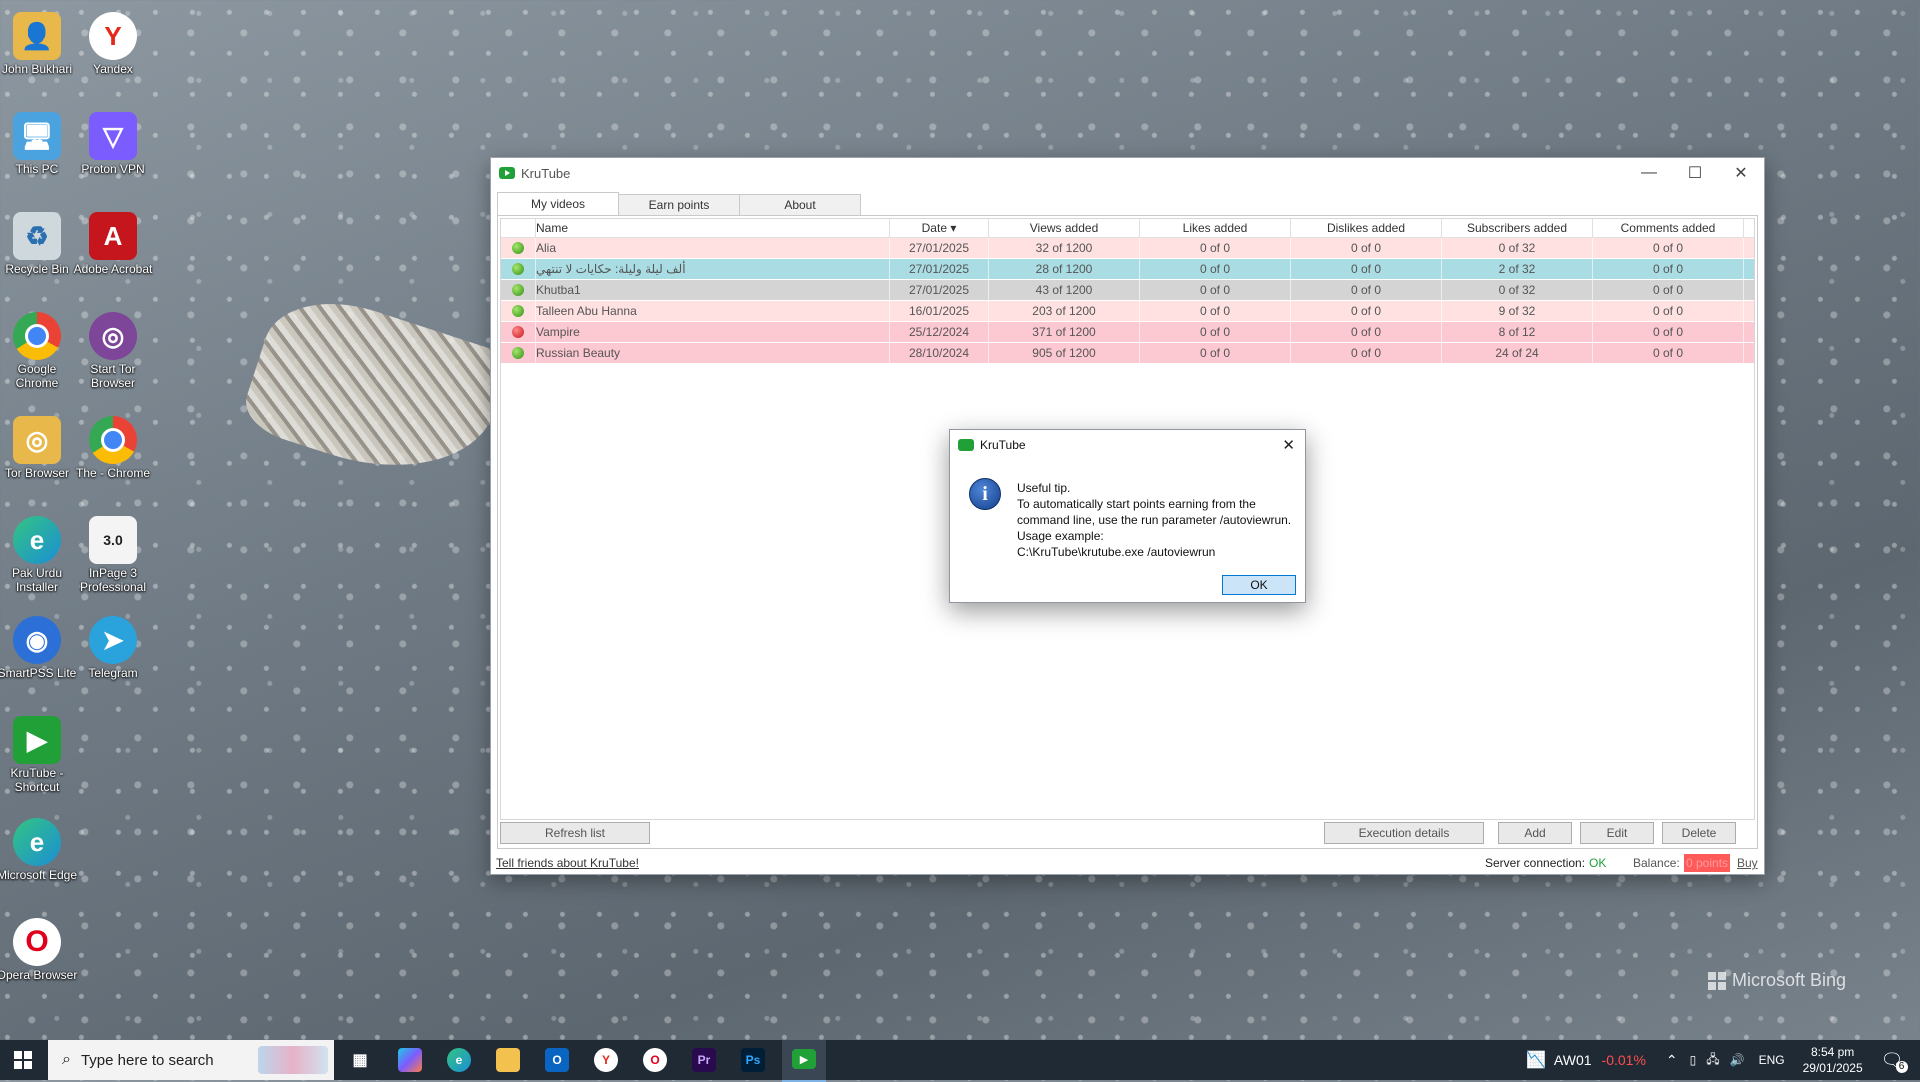  What do you see at coordinates (1259, 585) in the screenshot?
I see `ok-button: OK` at bounding box center [1259, 585].